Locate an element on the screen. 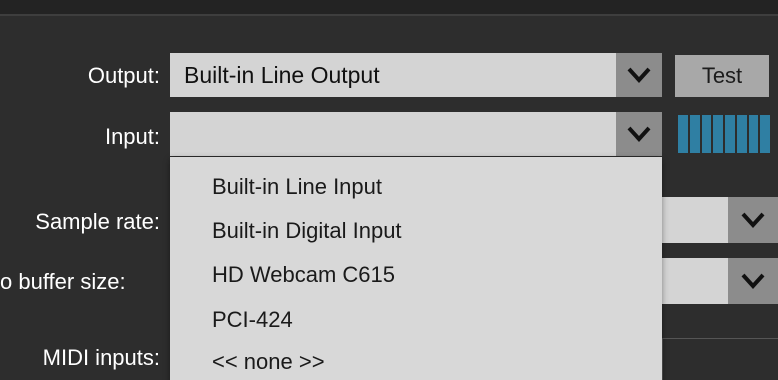 The image size is (778, 380). output-select: Built-in Line Output is located at coordinates (416, 75).